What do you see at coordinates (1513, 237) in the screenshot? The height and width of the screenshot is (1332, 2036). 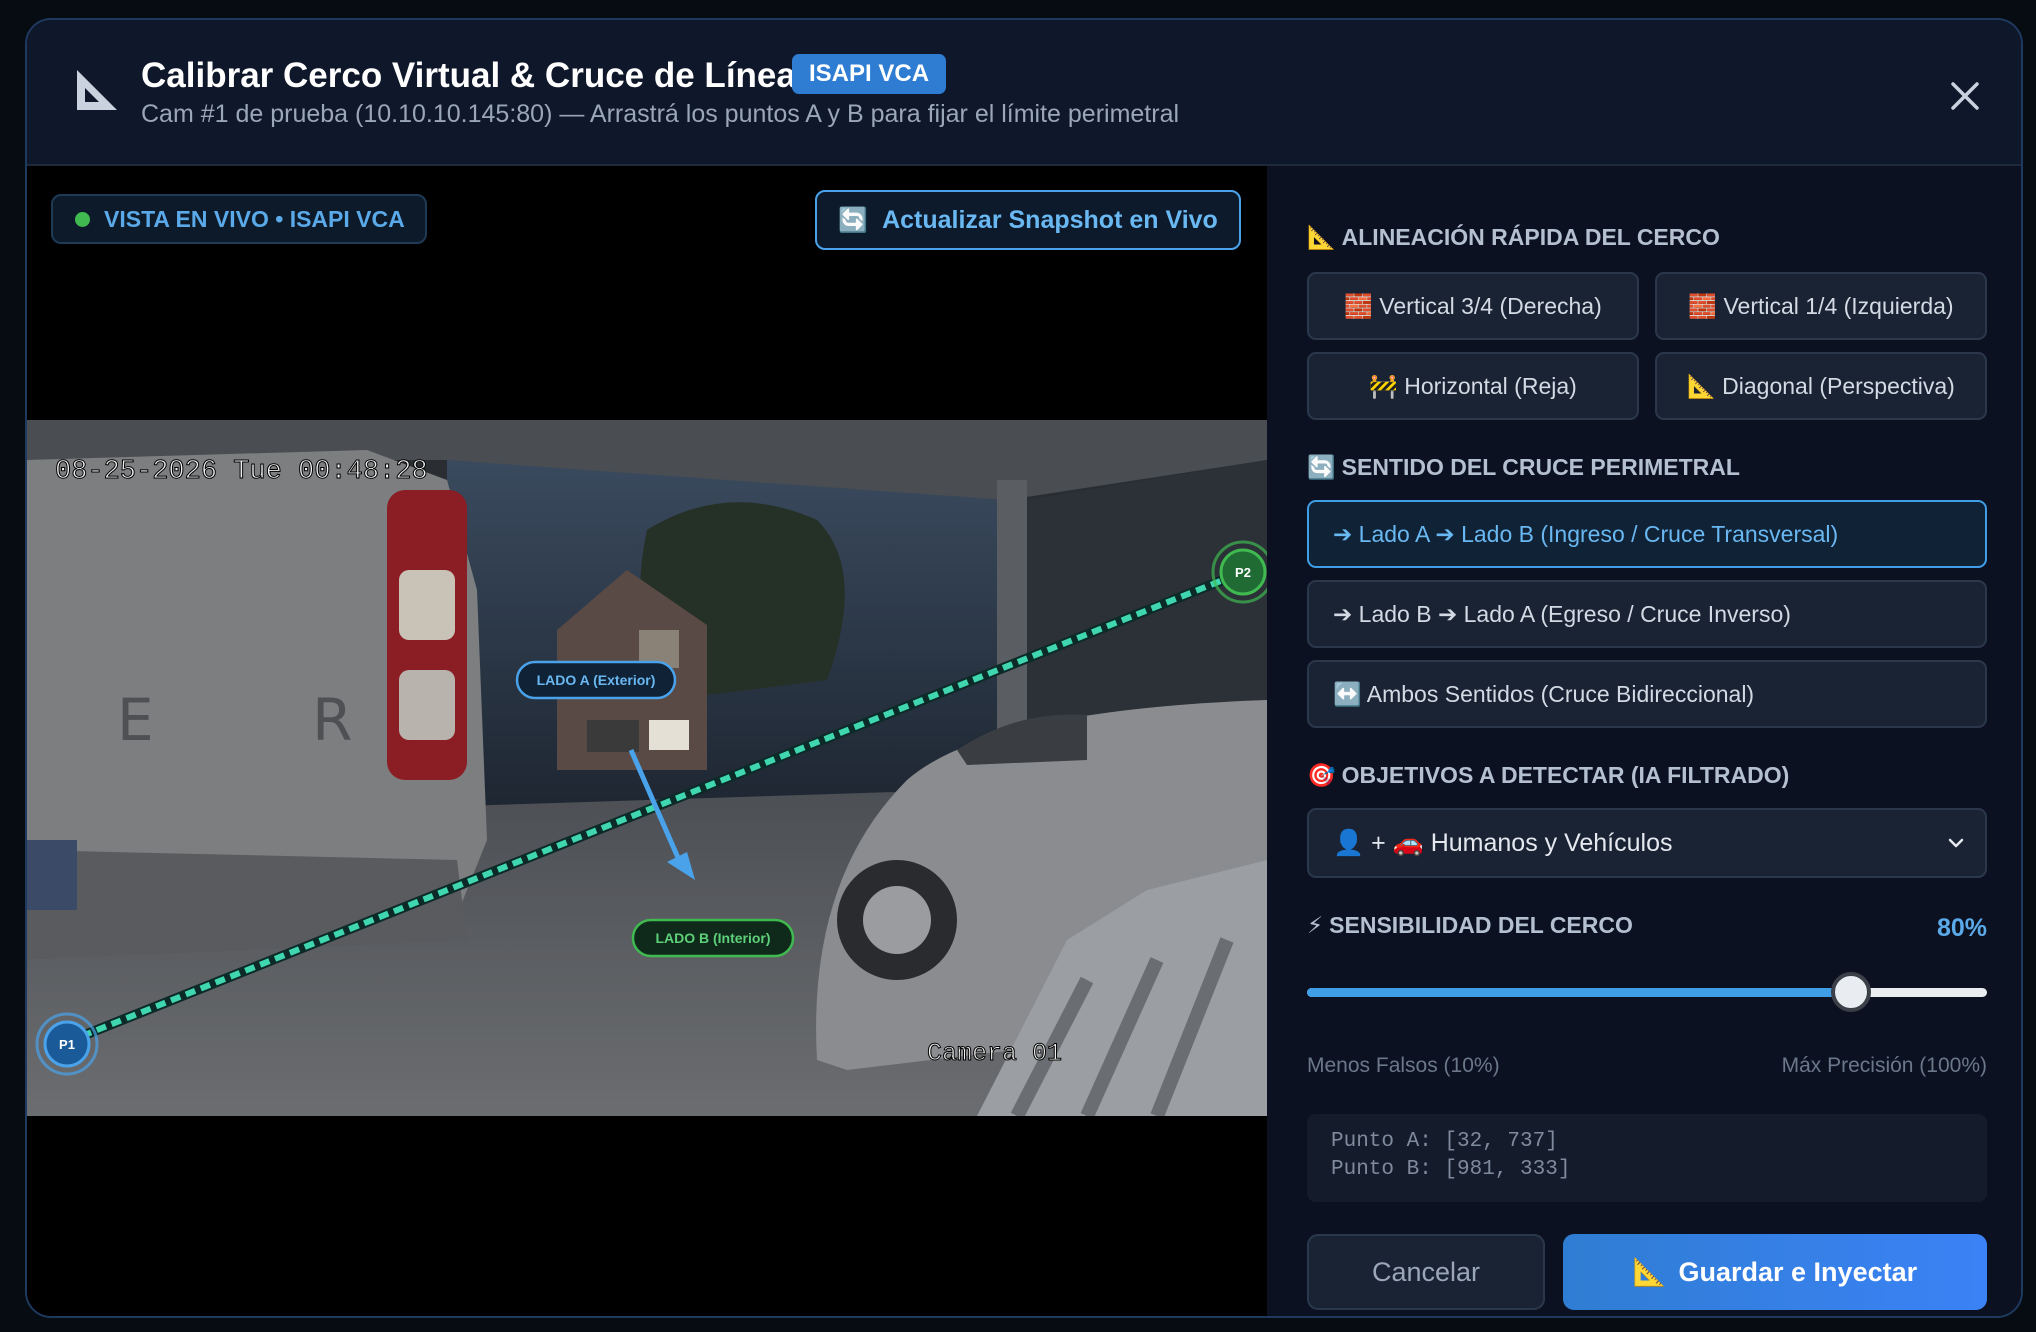 I see `alignment-section-title: 📐 ALINEACIÓN RÁPIDA DEL CERCO` at bounding box center [1513, 237].